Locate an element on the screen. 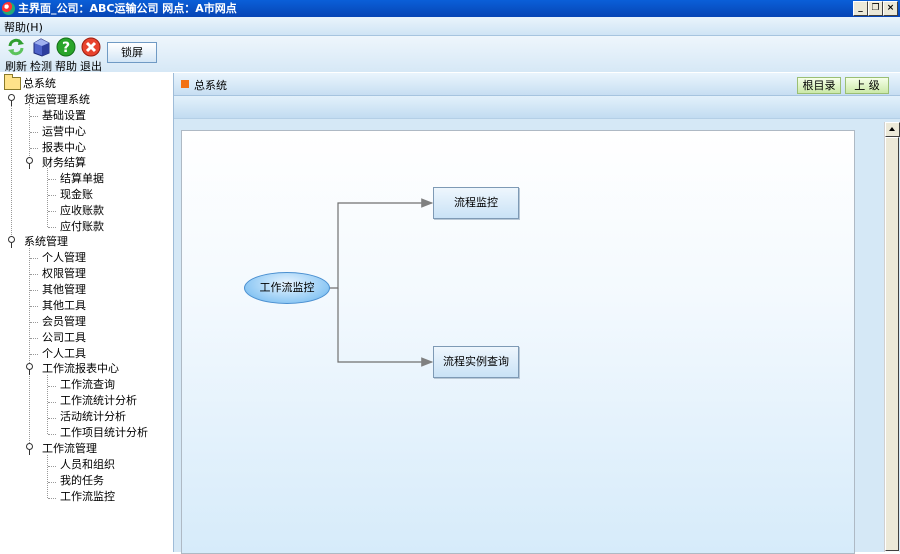 Image resolution: width=900 pixels, height=554 pixels. breadcrumb-text: 总系统 is located at coordinates (210, 85).